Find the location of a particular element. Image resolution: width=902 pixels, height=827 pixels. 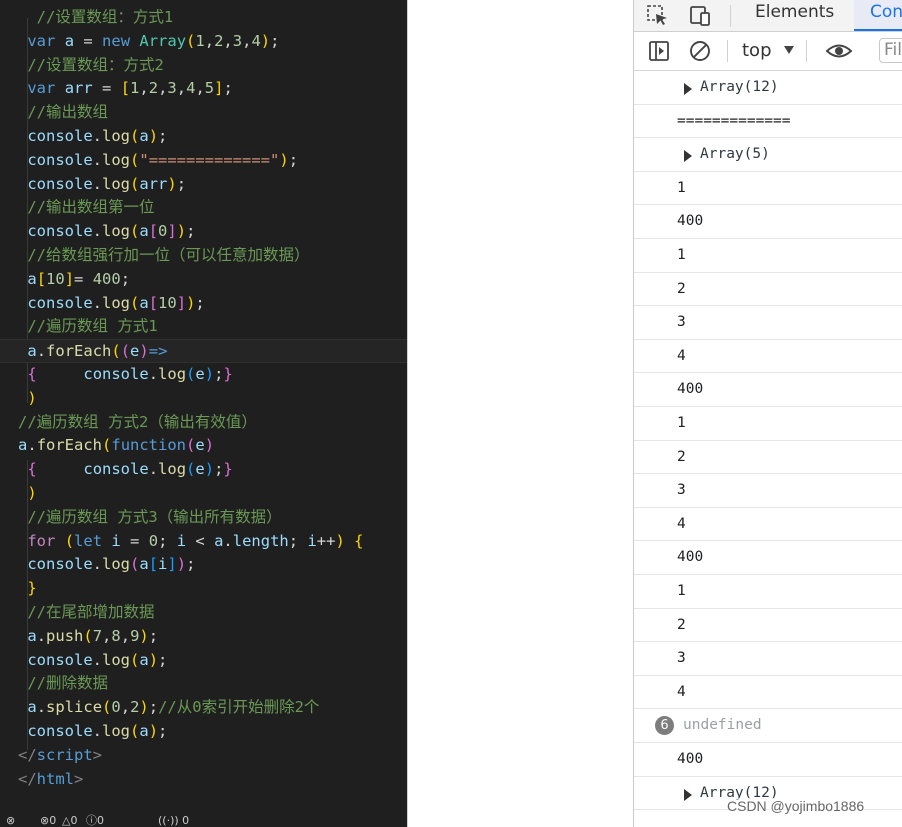

context-selector: top is located at coordinates (757, 51).